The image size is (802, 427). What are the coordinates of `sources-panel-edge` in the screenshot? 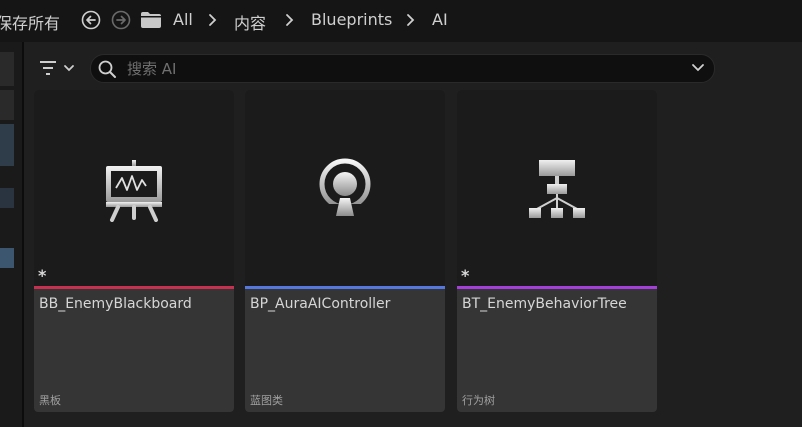 It's located at (11, 234).